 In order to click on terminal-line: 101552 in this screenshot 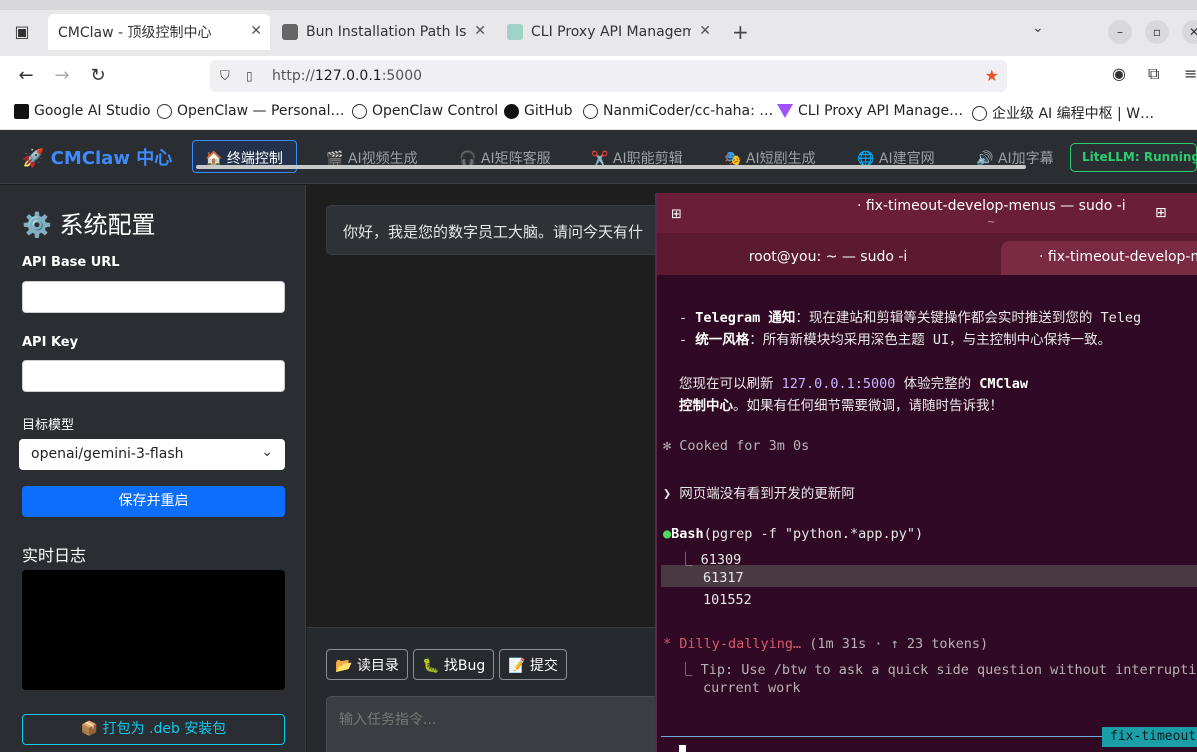, I will do `click(727, 600)`.